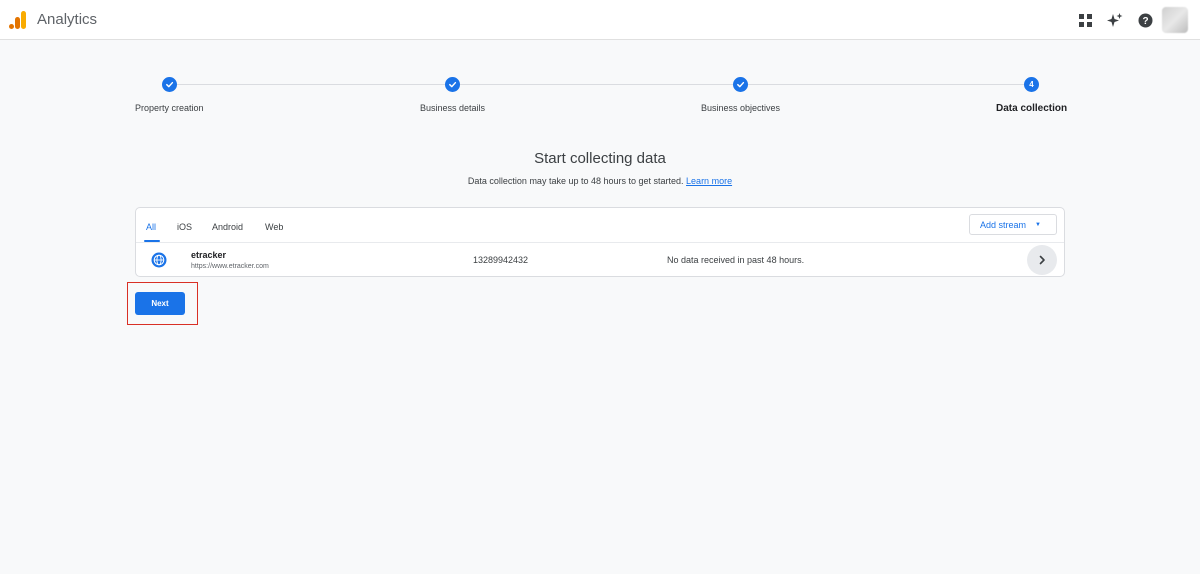  I want to click on step-4-number: 4, so click(1031, 84).